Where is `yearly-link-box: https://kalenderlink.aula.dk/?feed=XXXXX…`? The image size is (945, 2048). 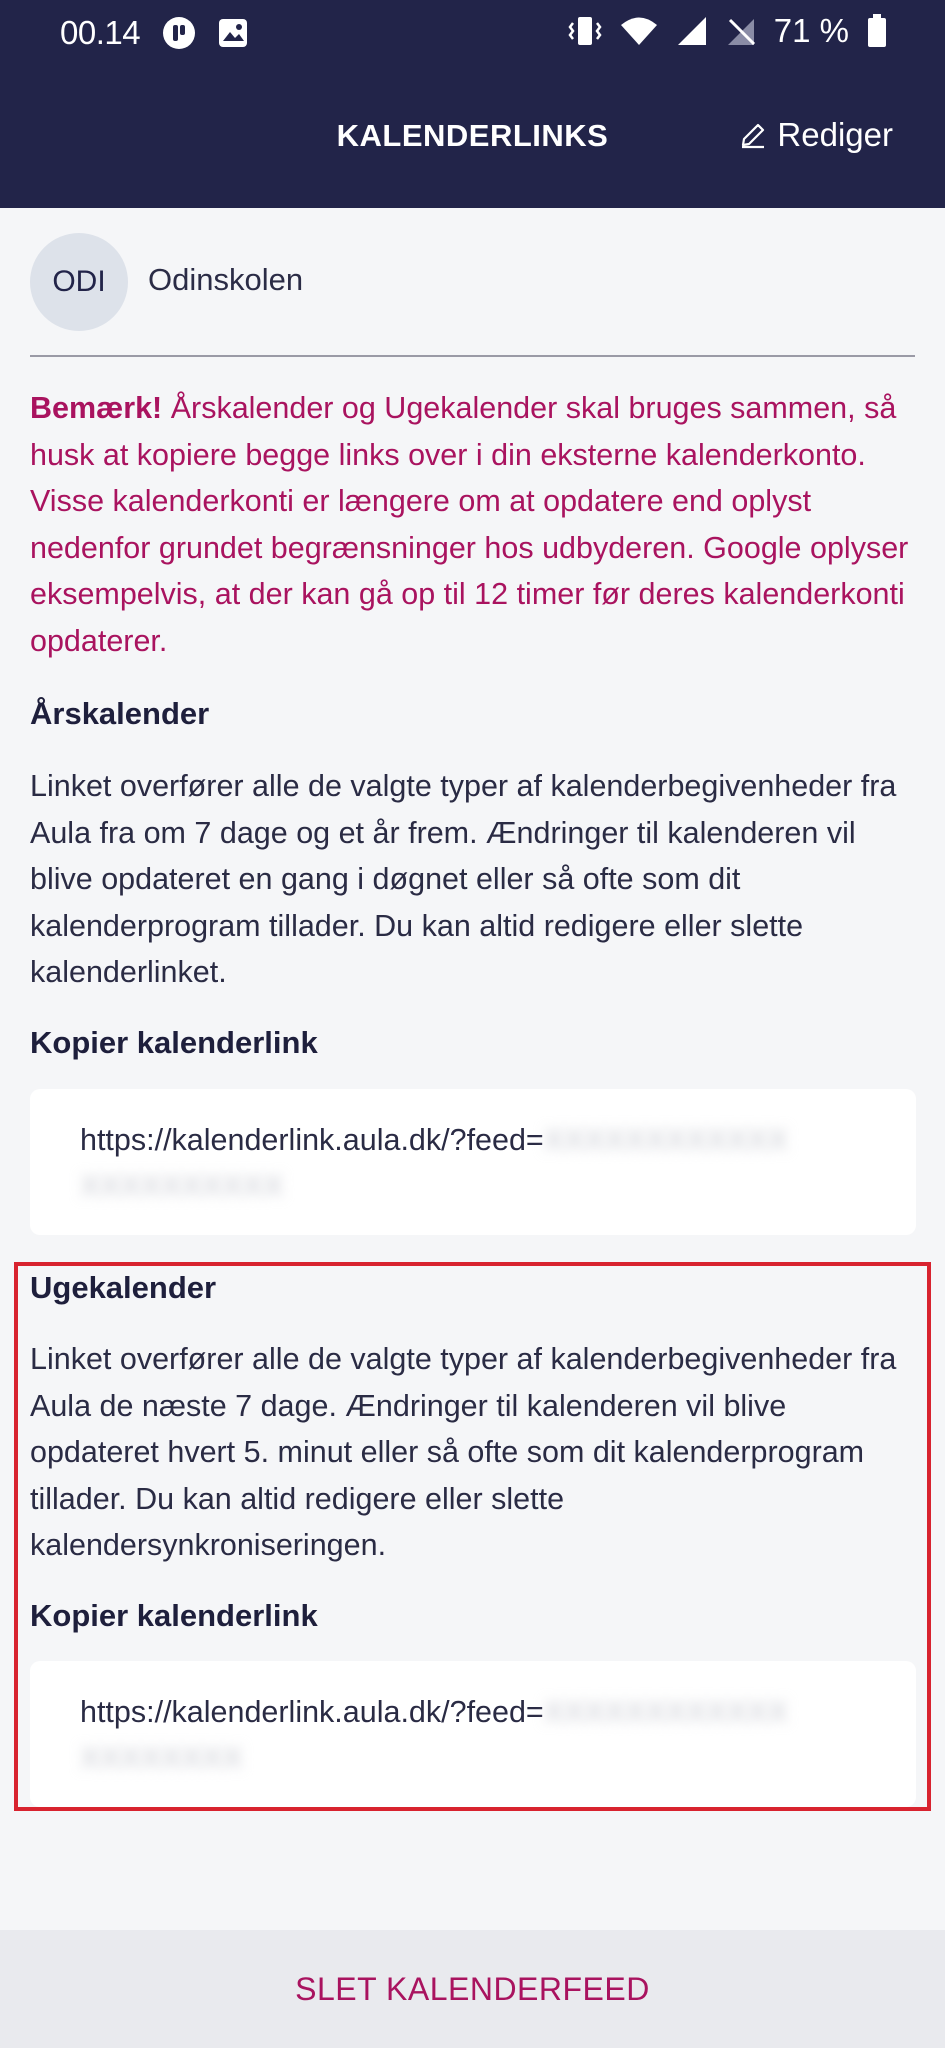 yearly-link-box: https://kalenderlink.aula.dk/?feed=XXXXX… is located at coordinates (473, 1162).